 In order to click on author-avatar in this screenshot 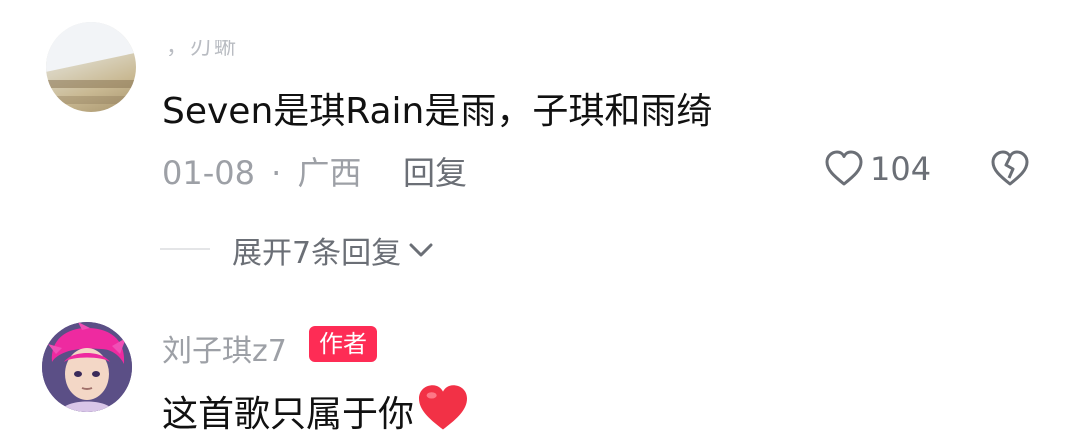, I will do `click(87, 367)`.